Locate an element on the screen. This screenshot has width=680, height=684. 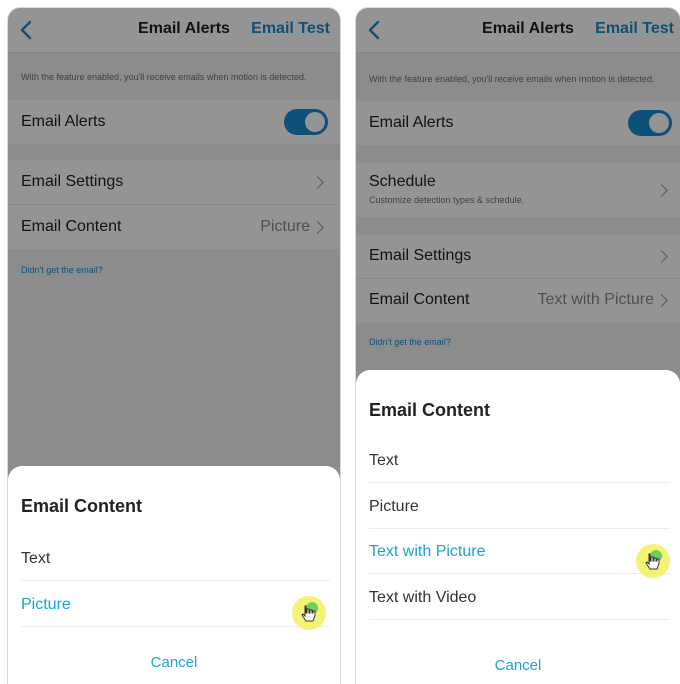
option-text-with-picture: Text with Picture is located at coordinates (519, 552).